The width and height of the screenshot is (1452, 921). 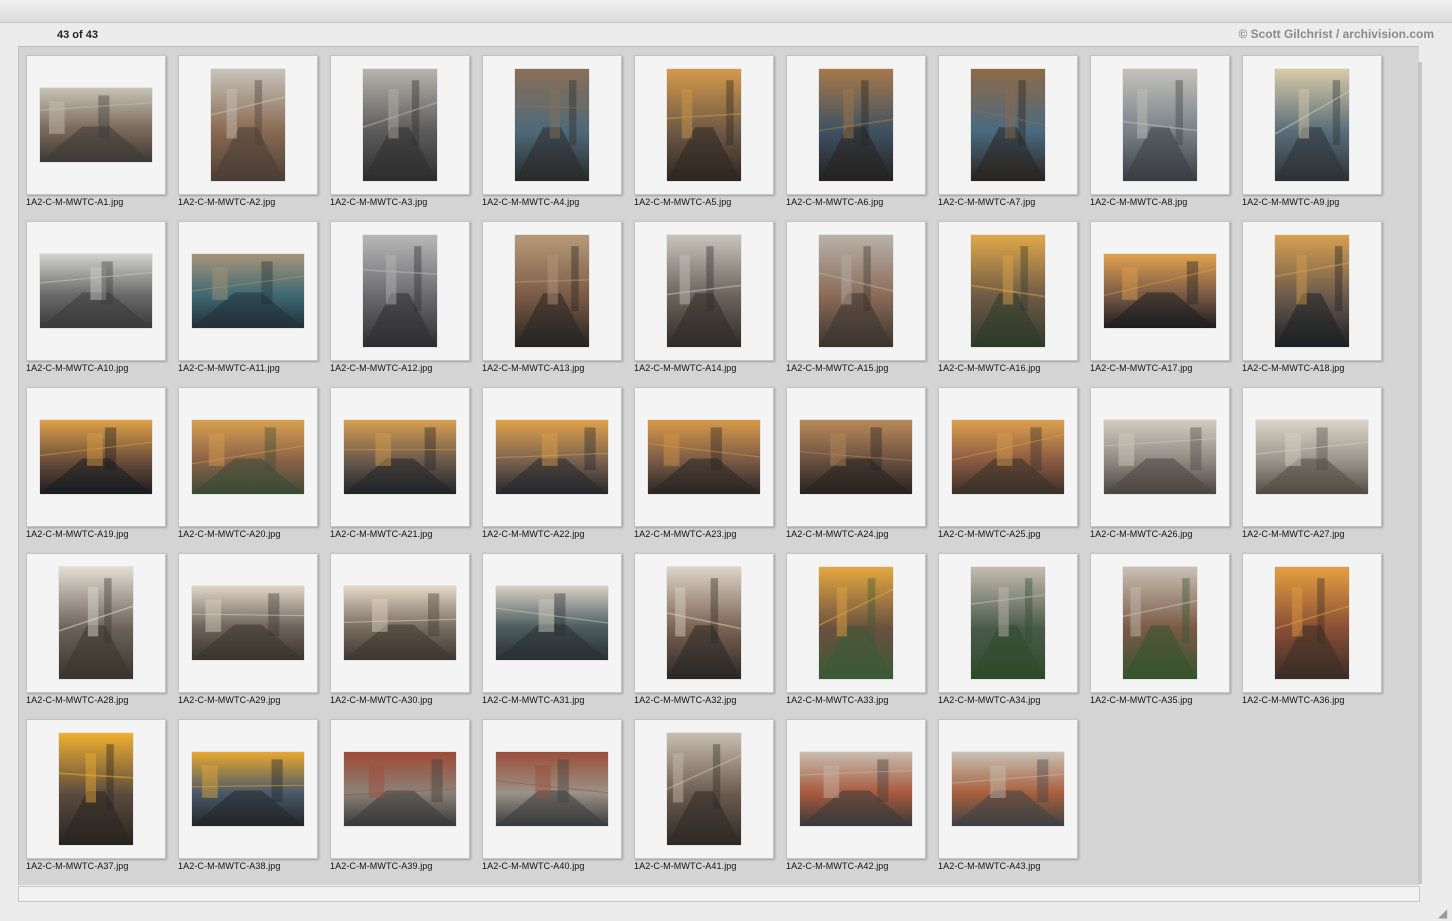 I want to click on thumbnail-item: 1A2-C-M-MWTC-A20.jpg, so click(x=254, y=470).